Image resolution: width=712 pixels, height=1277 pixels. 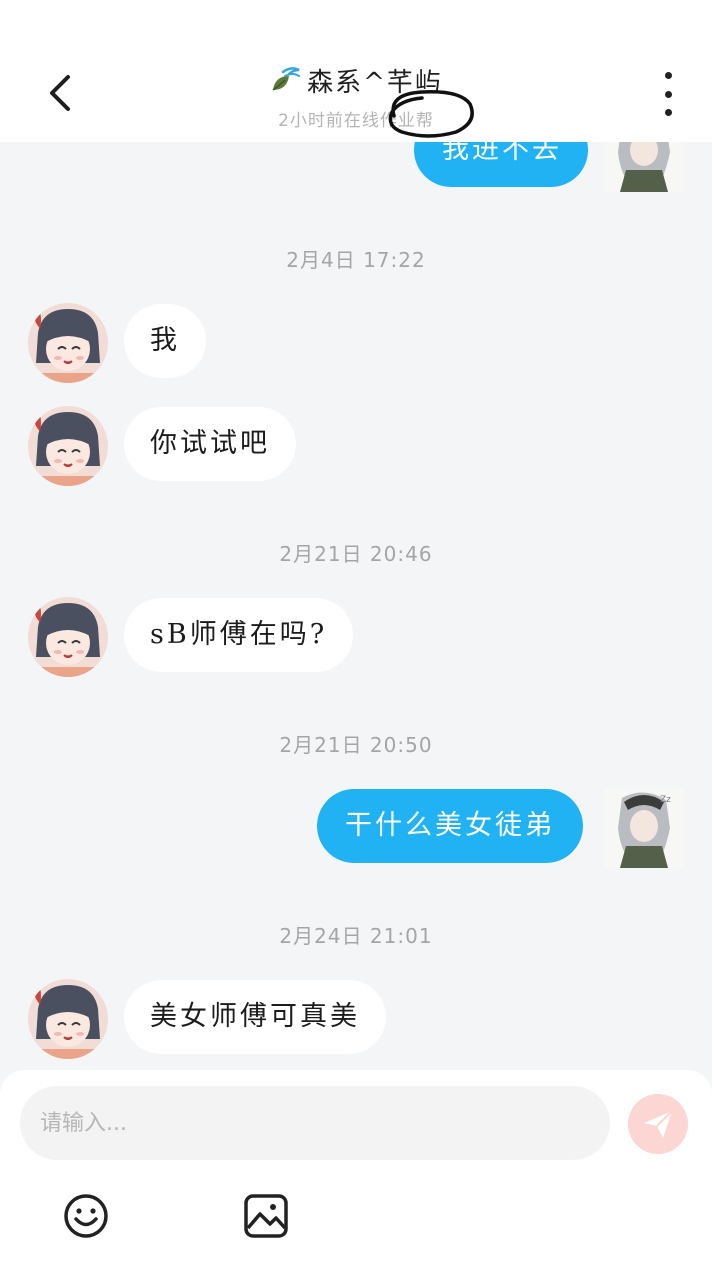 I want to click on more-vertical-icon, so click(x=668, y=75).